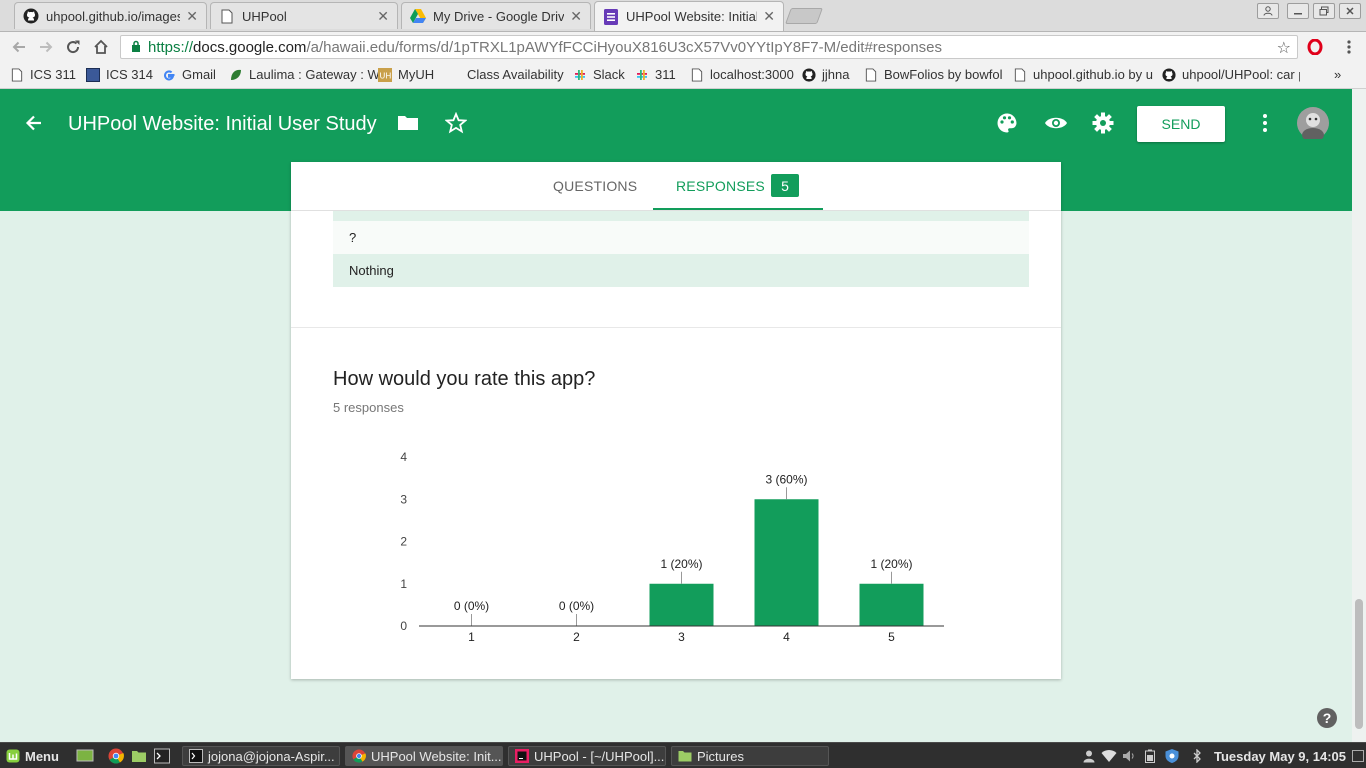 The height and width of the screenshot is (768, 1366). I want to click on lock-icon, so click(136, 47).